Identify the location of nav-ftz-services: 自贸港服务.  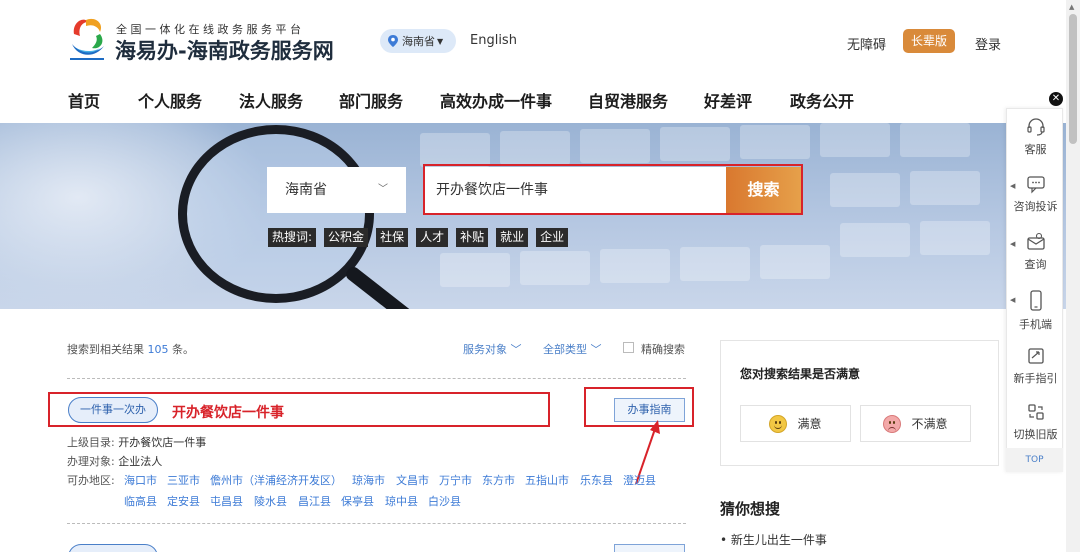
(628, 100).